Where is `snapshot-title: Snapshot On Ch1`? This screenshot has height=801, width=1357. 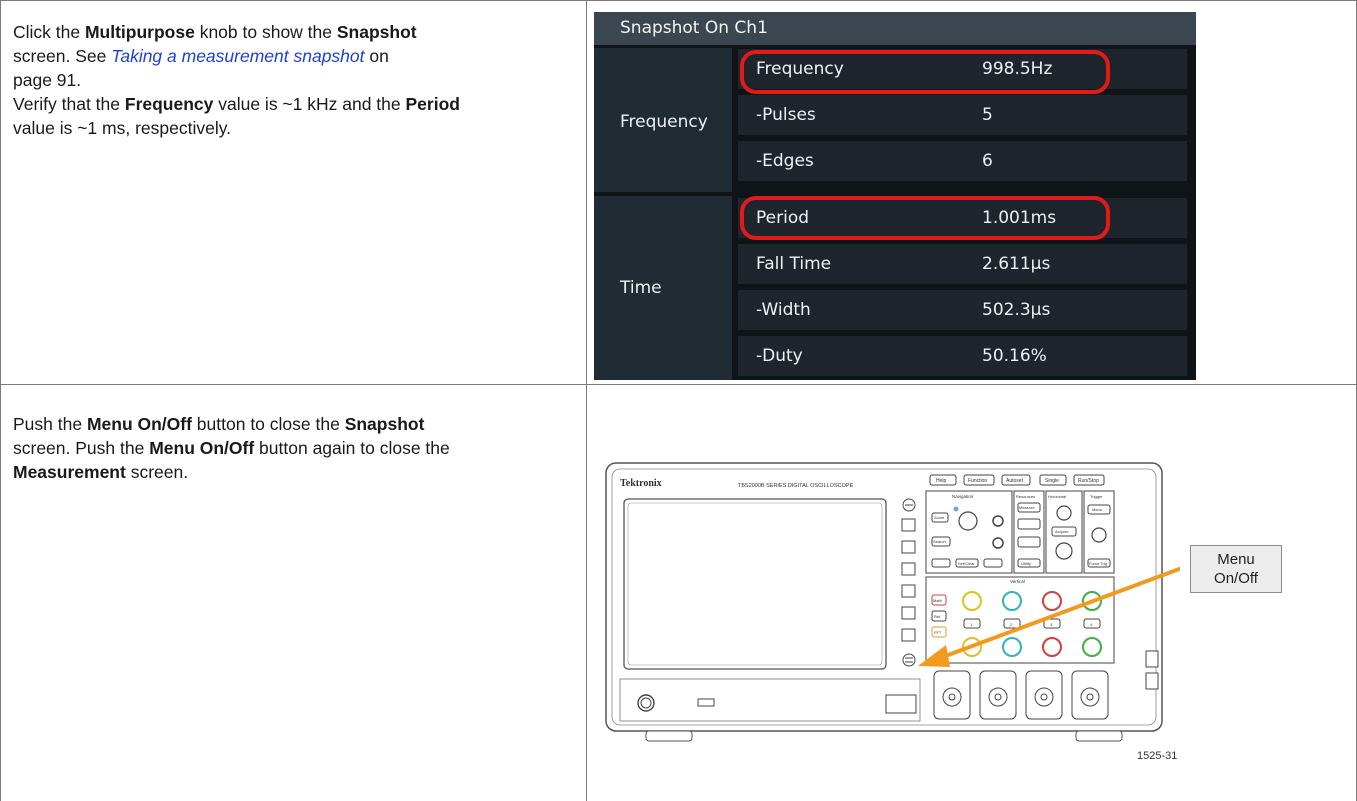
snapshot-title: Snapshot On Ch1 is located at coordinates (895, 28).